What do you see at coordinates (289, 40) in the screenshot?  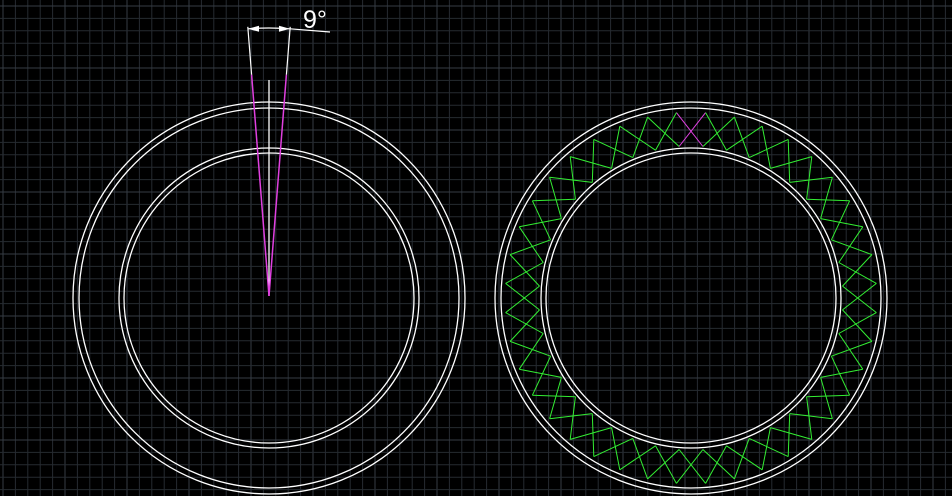 I see `angle-dimension: 9°` at bounding box center [289, 40].